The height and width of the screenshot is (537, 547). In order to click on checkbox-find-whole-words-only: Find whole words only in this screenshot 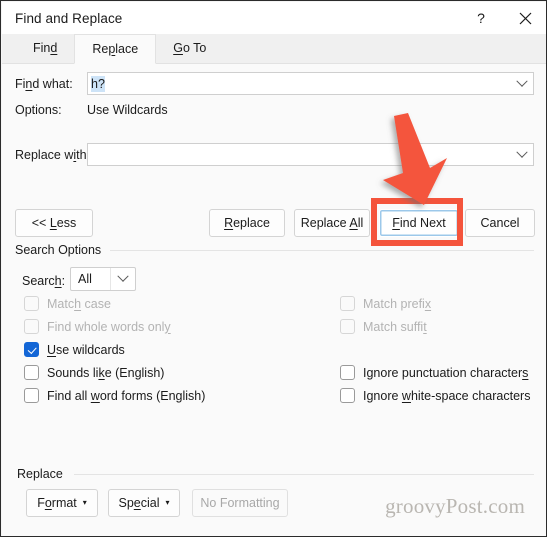, I will do `click(97, 326)`.